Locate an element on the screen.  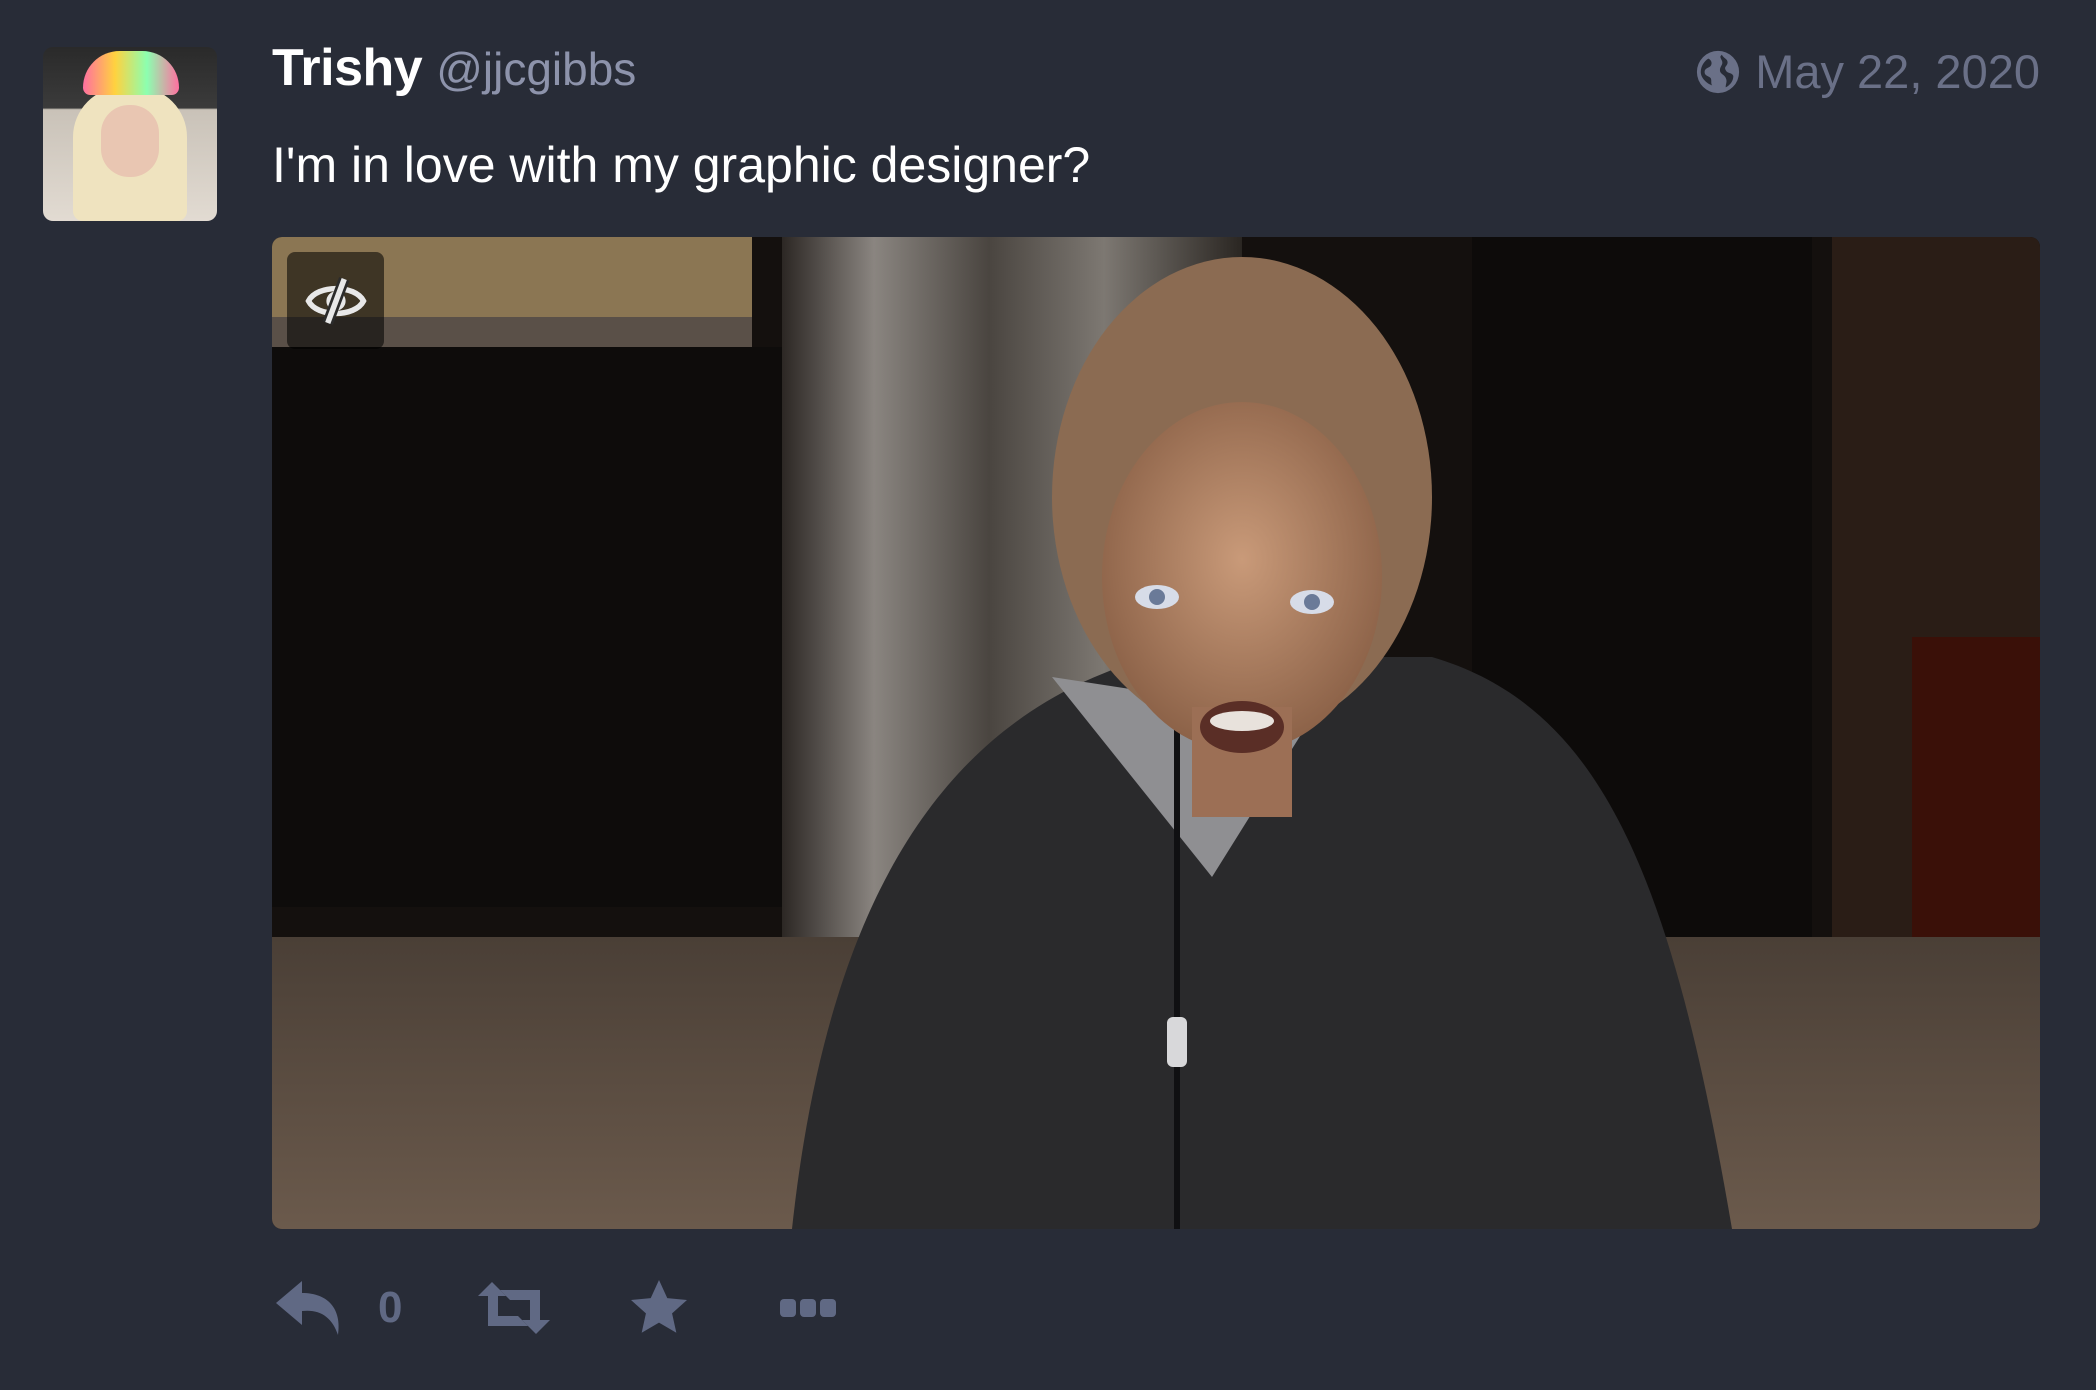
status-timestamp: May 22, 2020 is located at coordinates (1867, 71).